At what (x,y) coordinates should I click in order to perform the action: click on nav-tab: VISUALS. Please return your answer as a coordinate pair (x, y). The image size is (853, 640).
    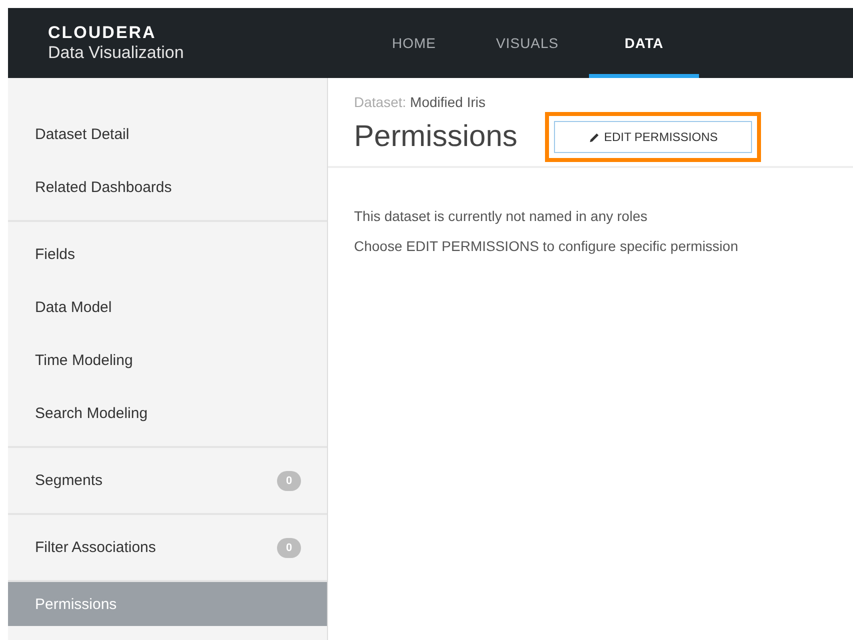
    Looking at the image, I should click on (527, 43).